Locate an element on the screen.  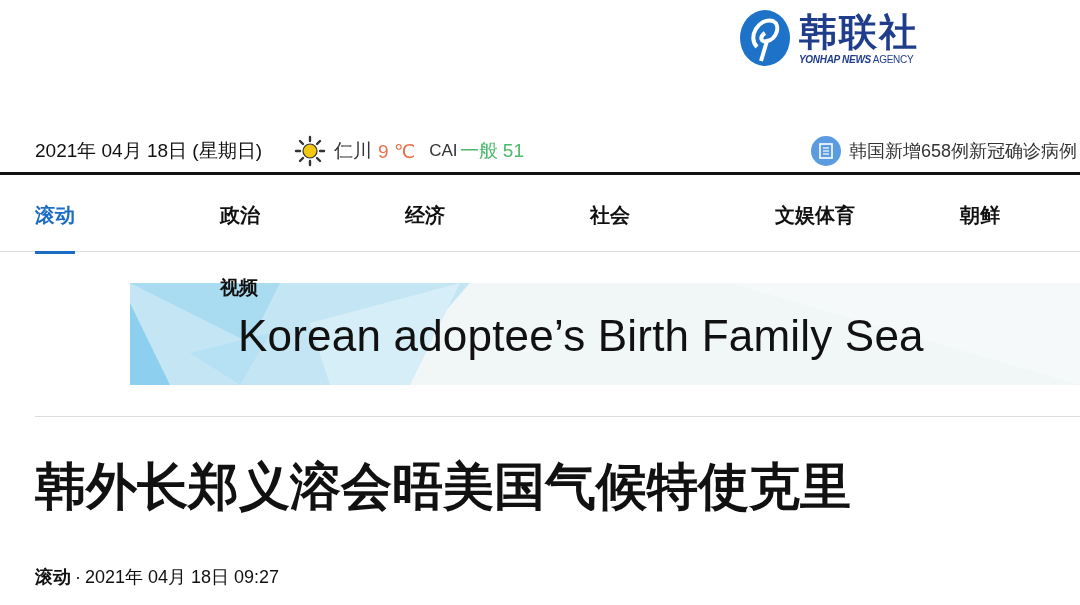
sun-icon is located at coordinates (310, 151).